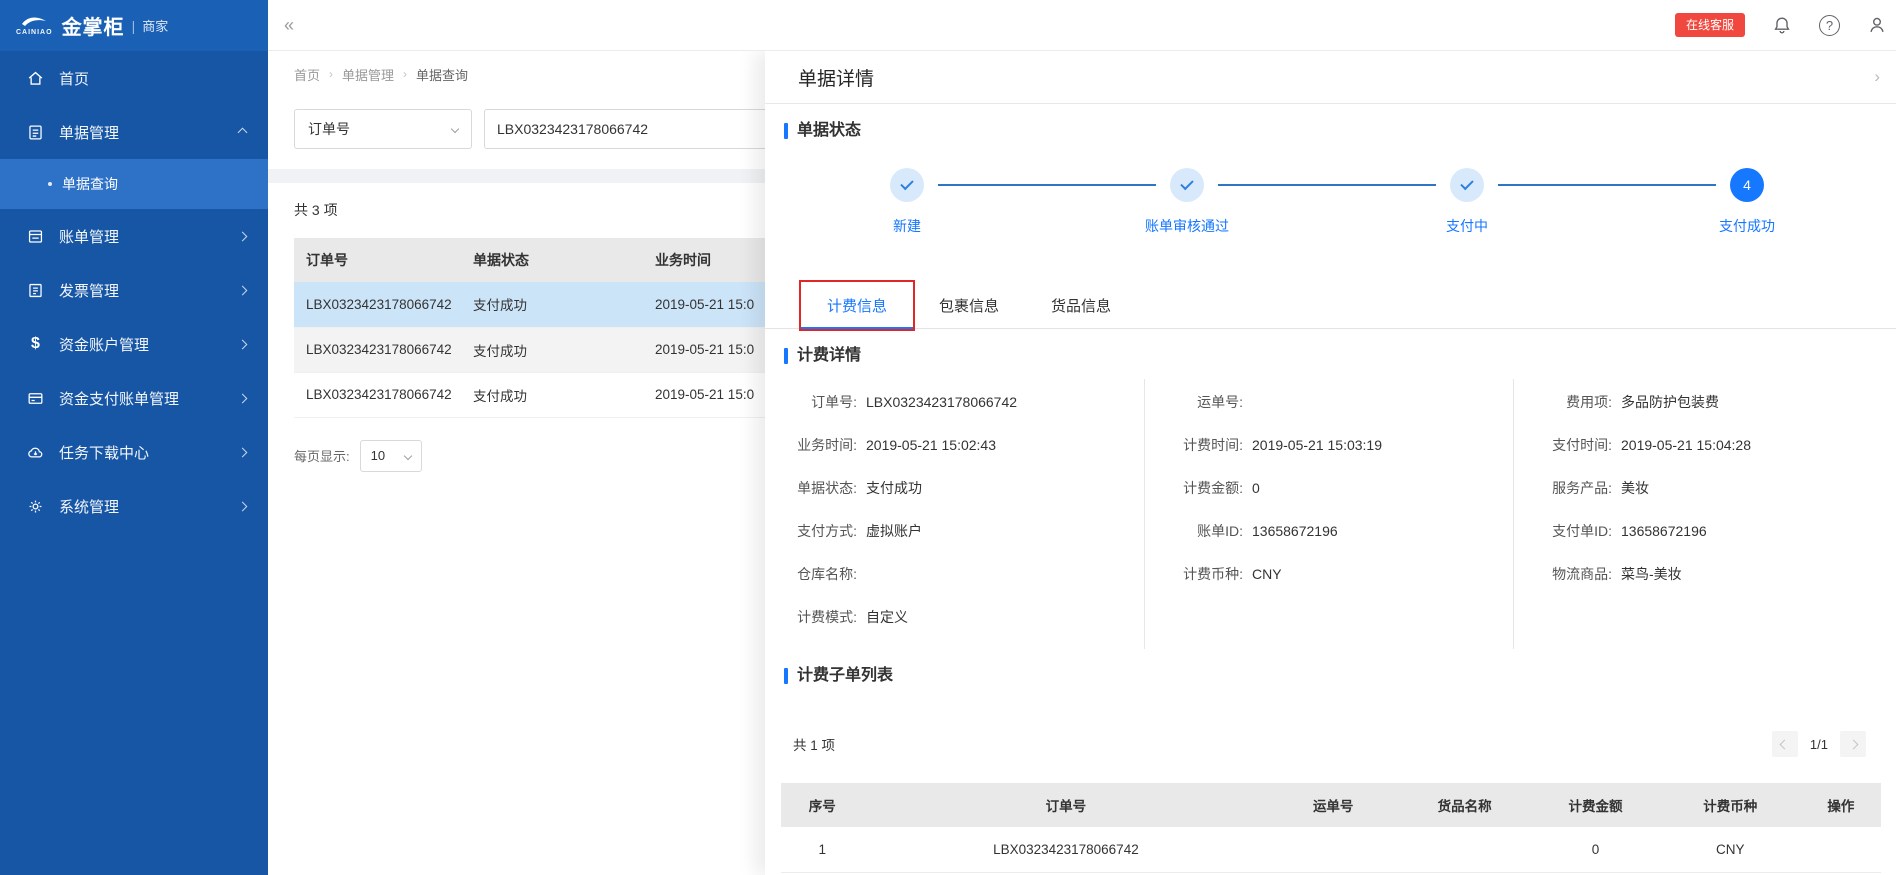  Describe the element at coordinates (1334, 445) in the screenshot. I see `field-billing-time: 计费时间 2019-05-21 15:03:19` at that location.